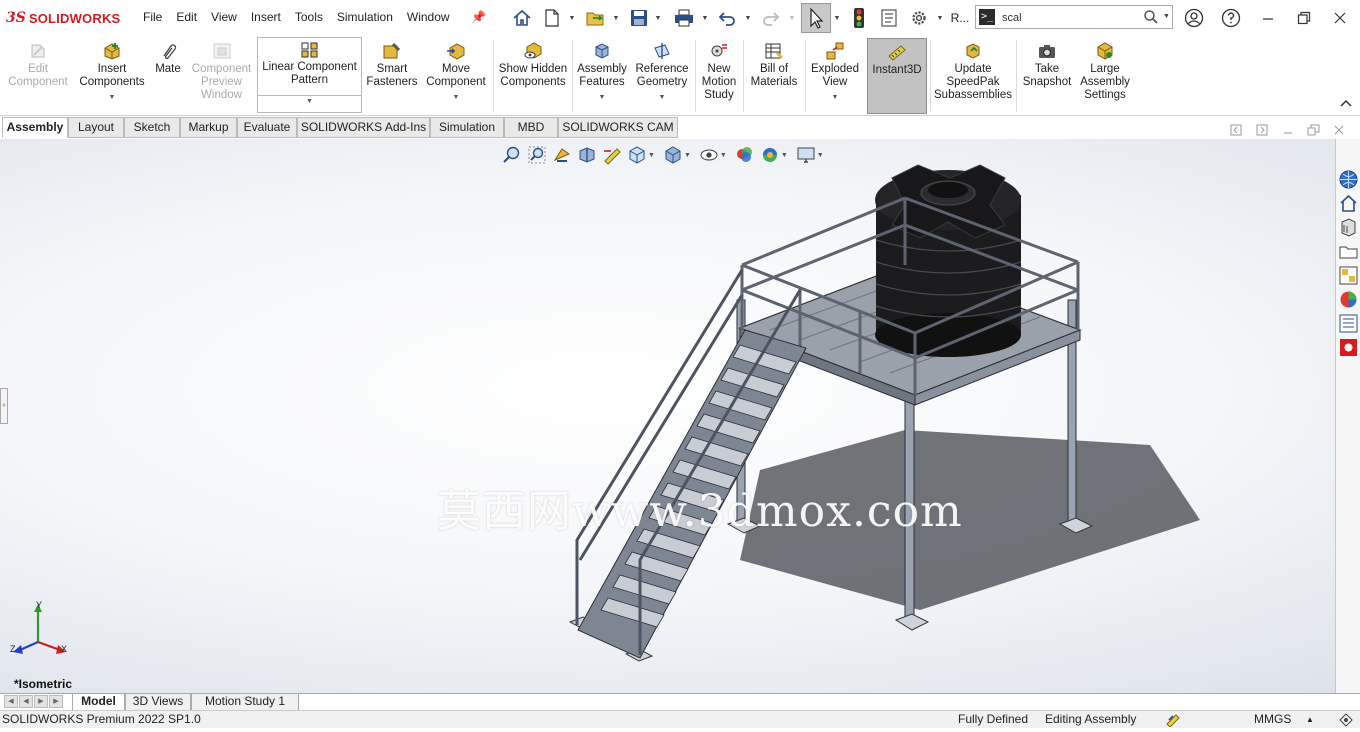 The image size is (1360, 732). I want to click on tab-solidworks-add-ins: SOLIDWORKS Add-Ins, so click(363, 127).